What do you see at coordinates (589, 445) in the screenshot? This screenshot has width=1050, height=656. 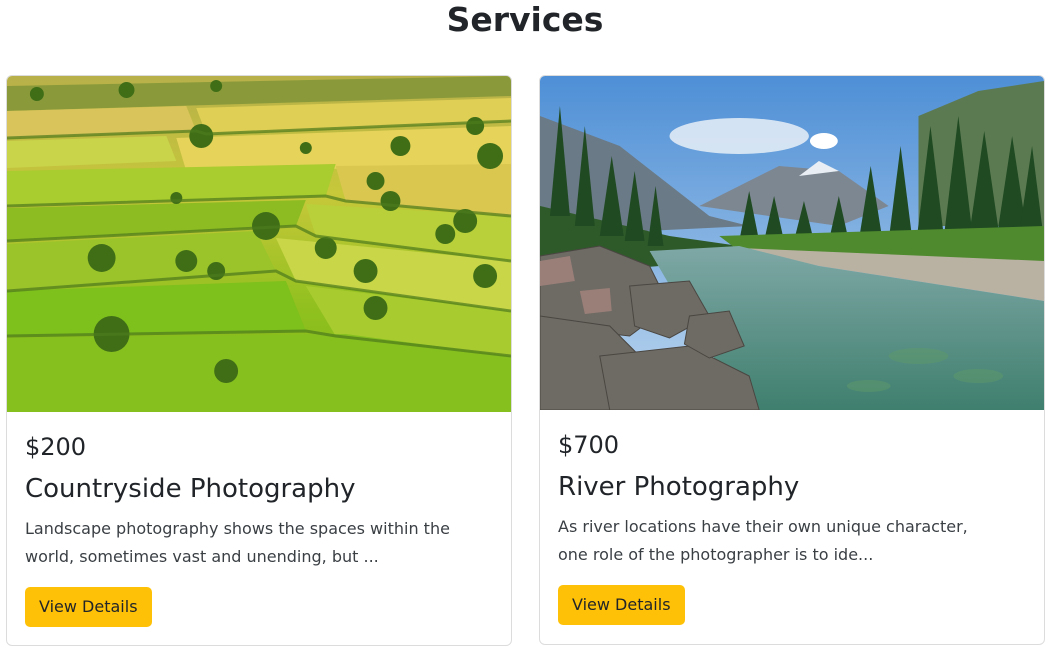 I see `service-price: $700` at bounding box center [589, 445].